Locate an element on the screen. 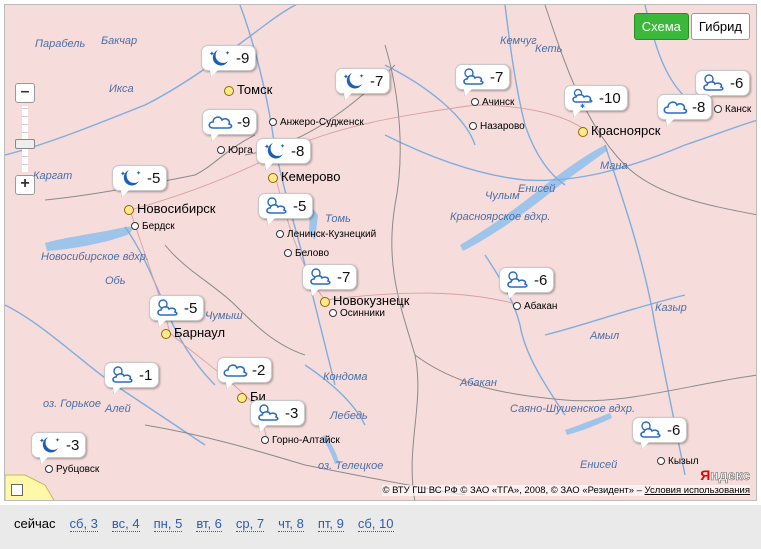 Image resolution: width=761 pixels, height=549 pixels. label-abakan-river: Абакан is located at coordinates (478, 383).